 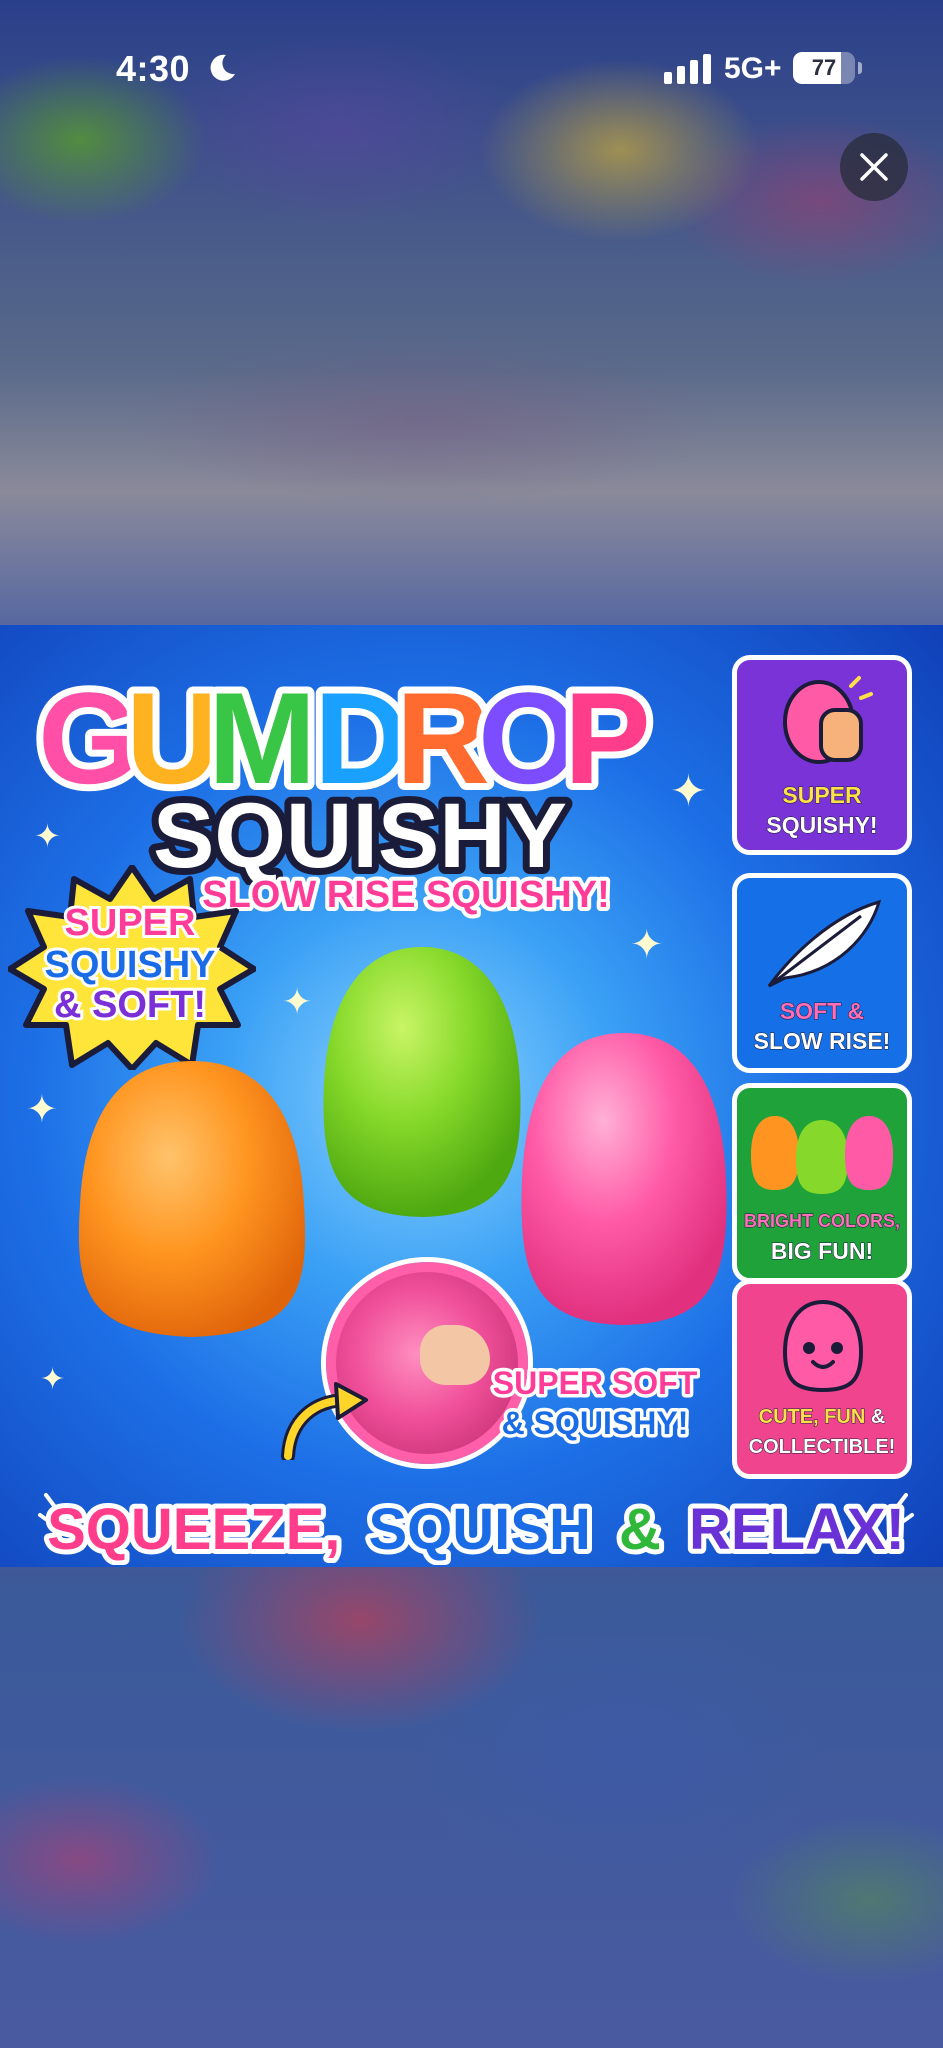 What do you see at coordinates (192, 1199) in the screenshot?
I see `orange-gumdrop` at bounding box center [192, 1199].